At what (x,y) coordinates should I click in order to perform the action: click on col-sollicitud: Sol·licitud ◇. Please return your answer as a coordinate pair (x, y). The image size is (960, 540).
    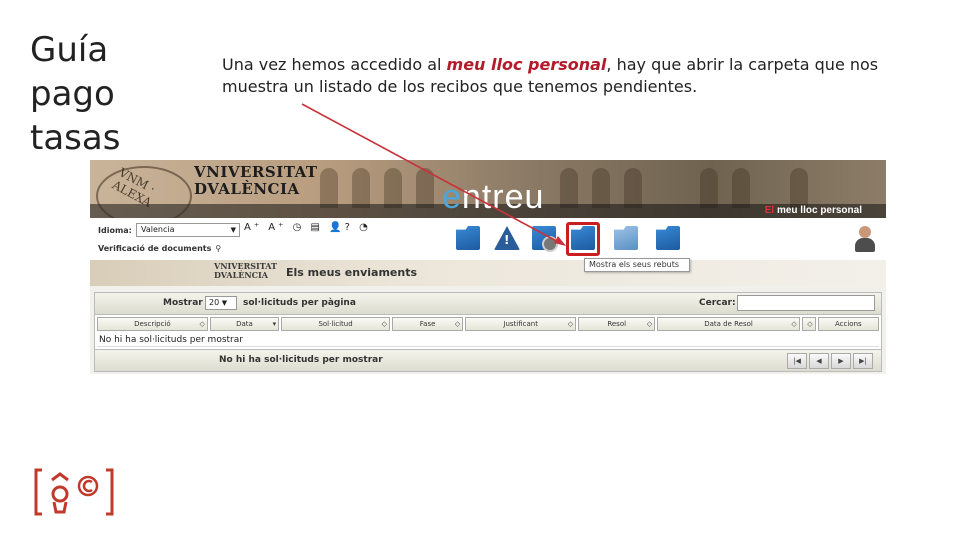
    Looking at the image, I should click on (335, 324).